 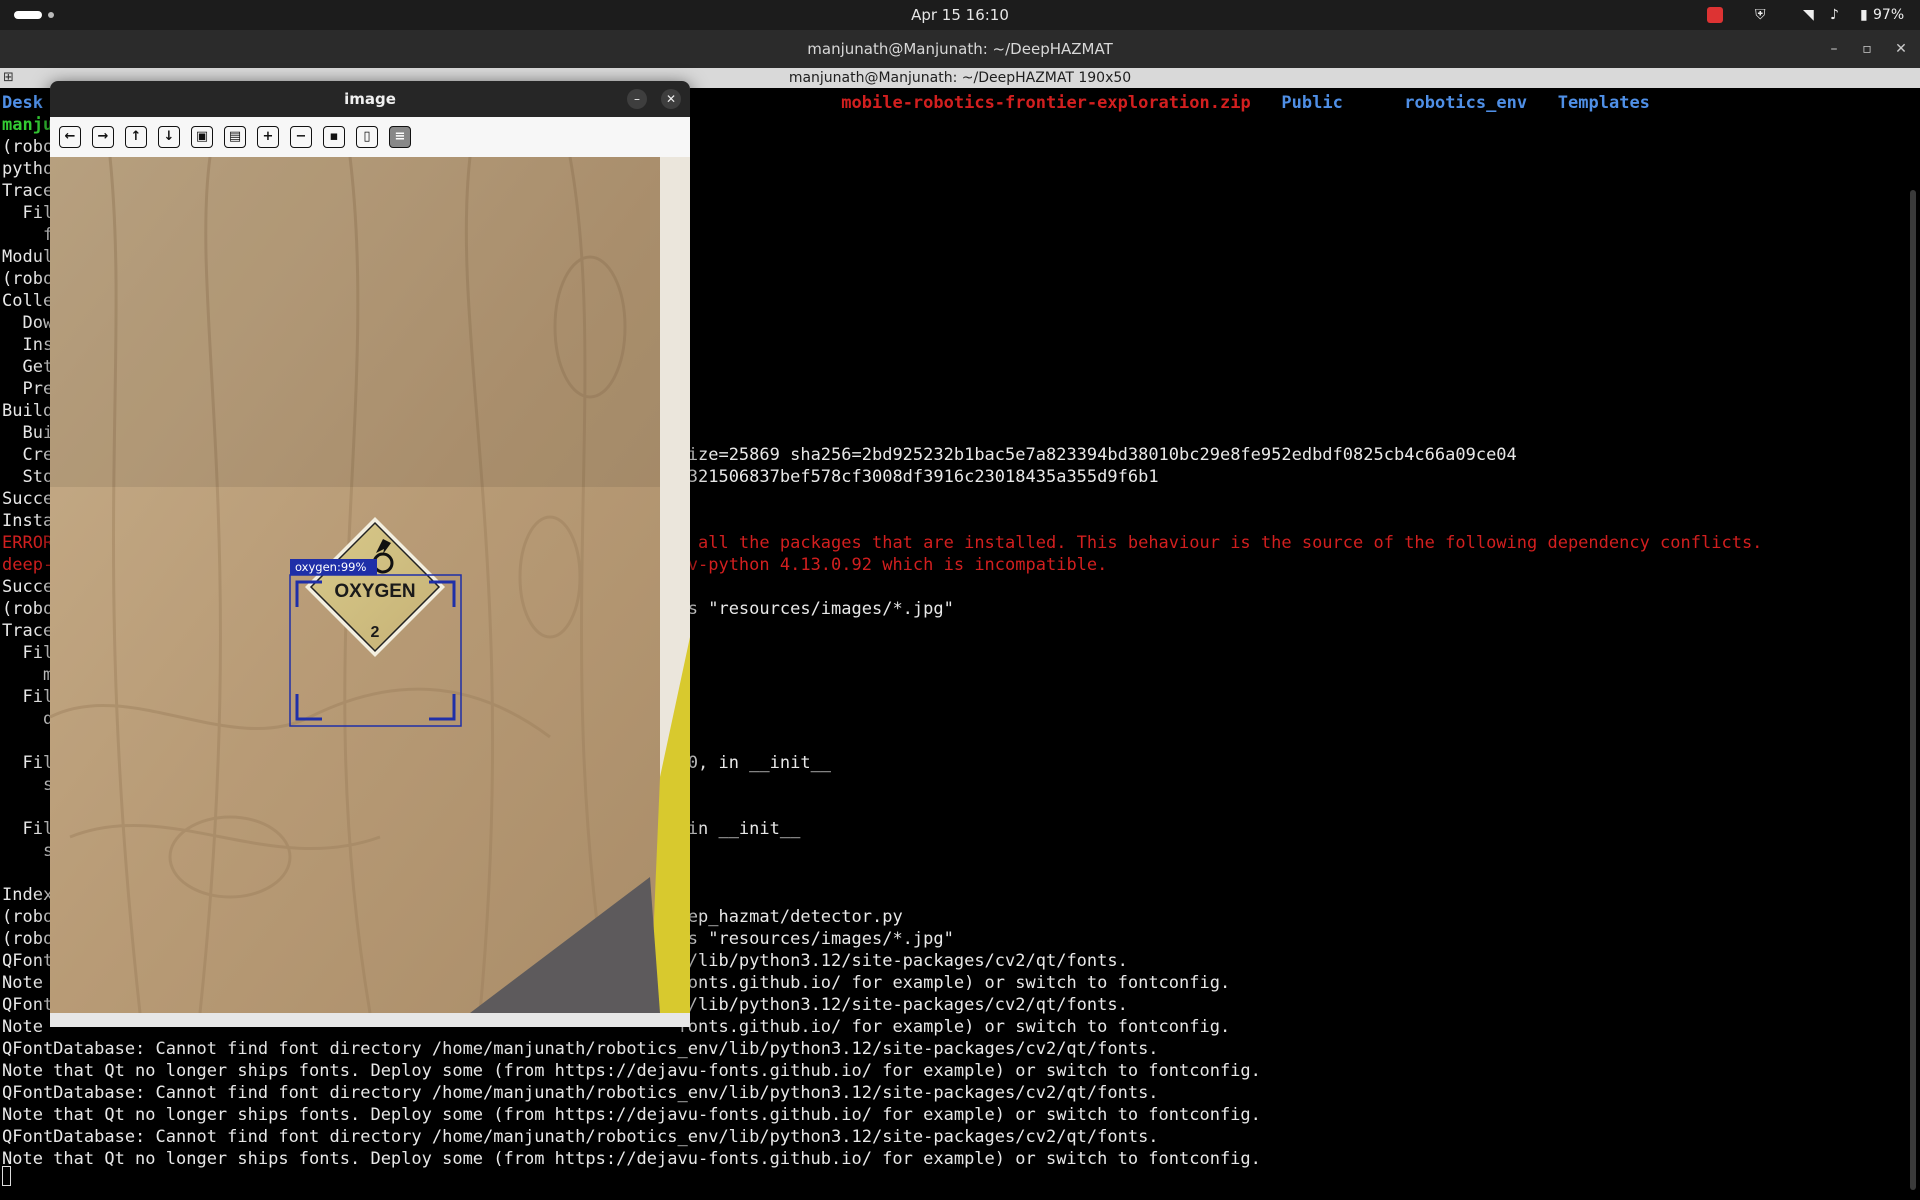 I want to click on terminal-scrollbar, so click(x=1913, y=690).